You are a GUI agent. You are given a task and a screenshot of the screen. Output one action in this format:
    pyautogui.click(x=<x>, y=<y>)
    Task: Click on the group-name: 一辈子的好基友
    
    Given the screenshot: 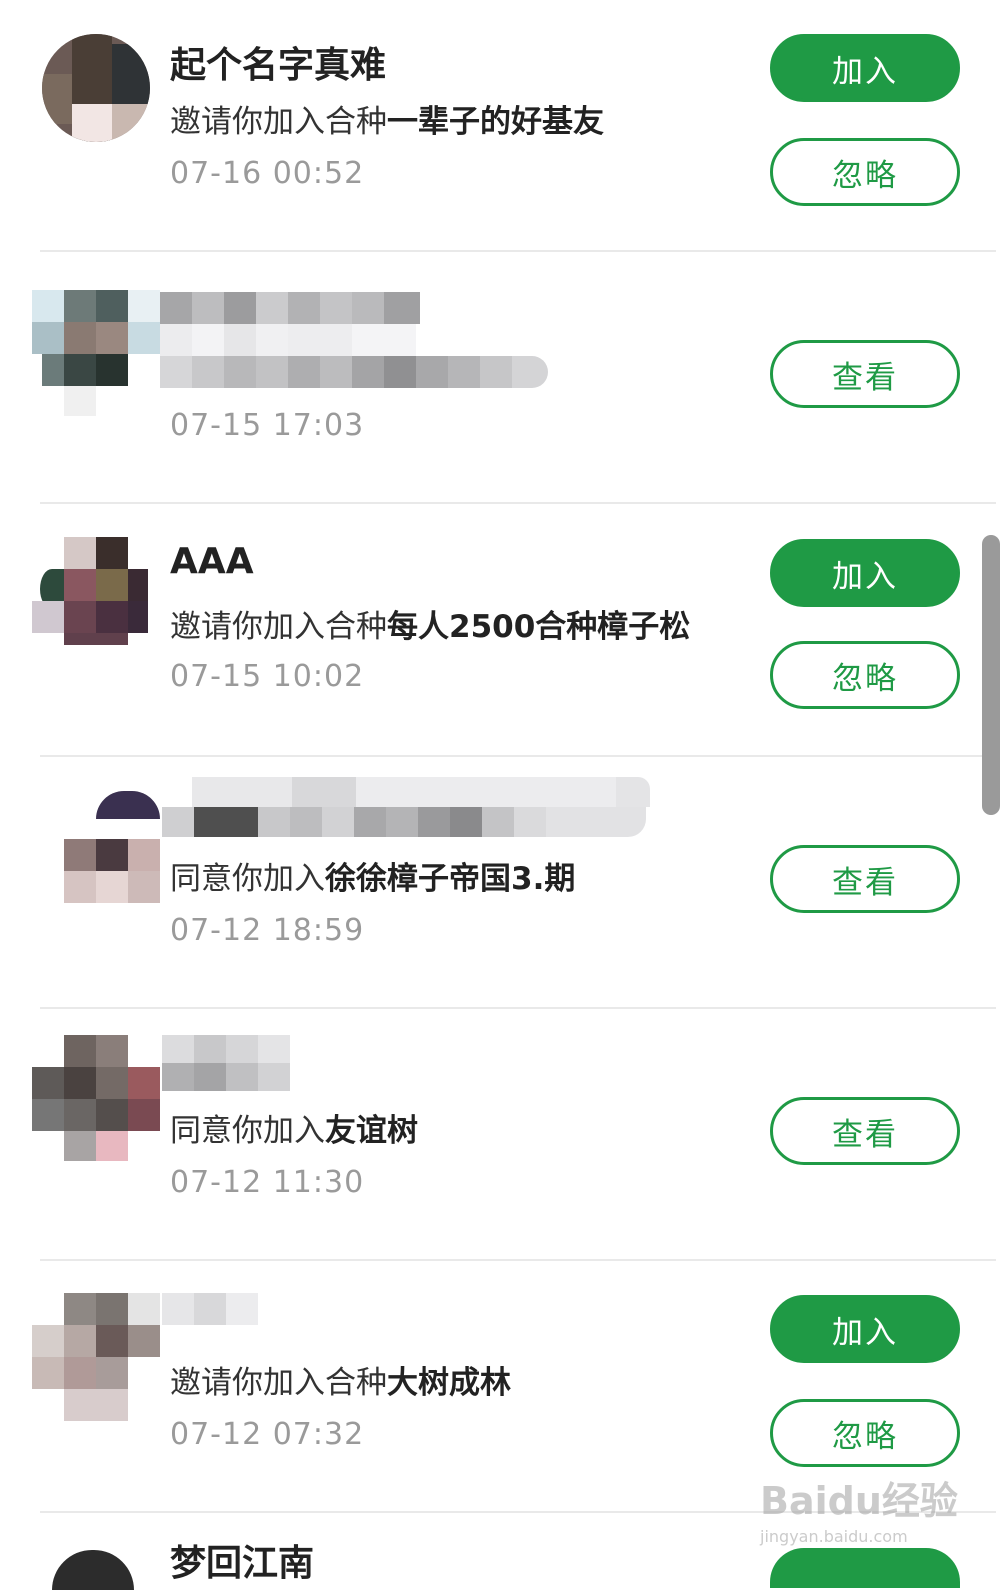 What is the action you would take?
    pyautogui.click(x=495, y=122)
    